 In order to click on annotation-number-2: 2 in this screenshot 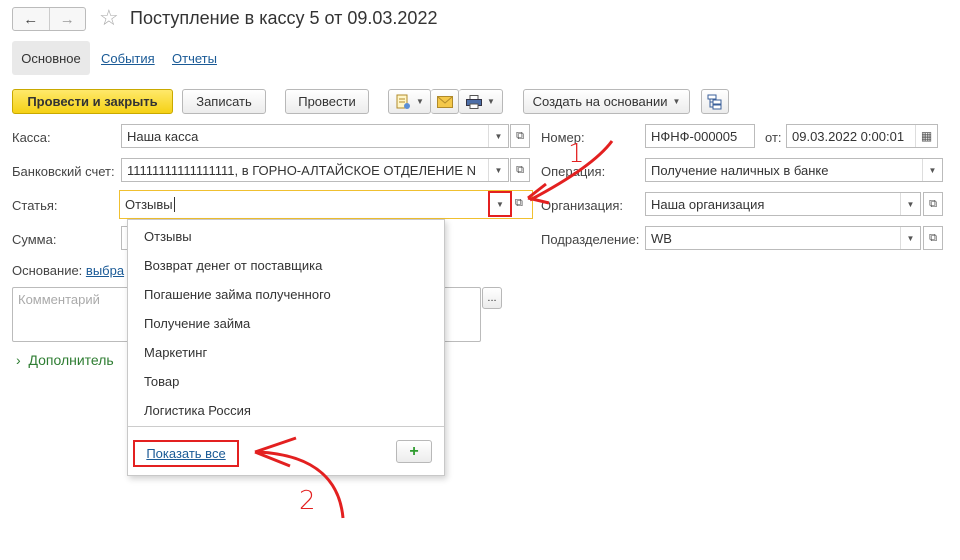, I will do `click(307, 501)`.